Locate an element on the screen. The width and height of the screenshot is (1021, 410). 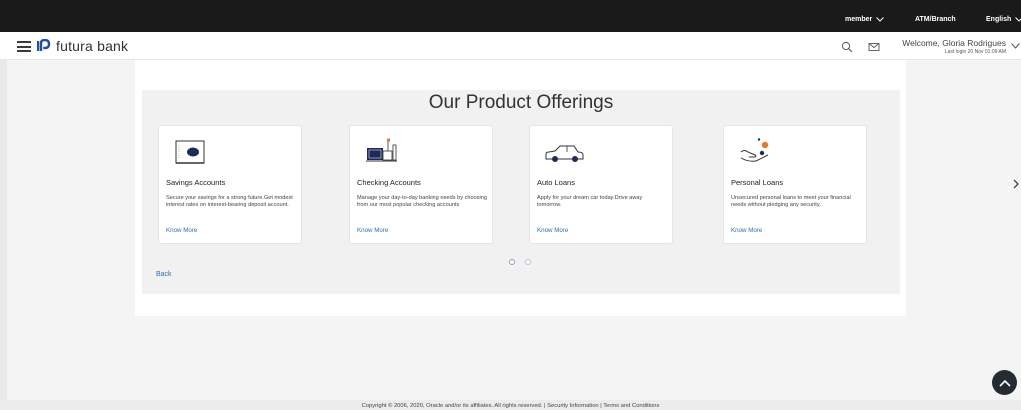
car-icon is located at coordinates (564, 153).